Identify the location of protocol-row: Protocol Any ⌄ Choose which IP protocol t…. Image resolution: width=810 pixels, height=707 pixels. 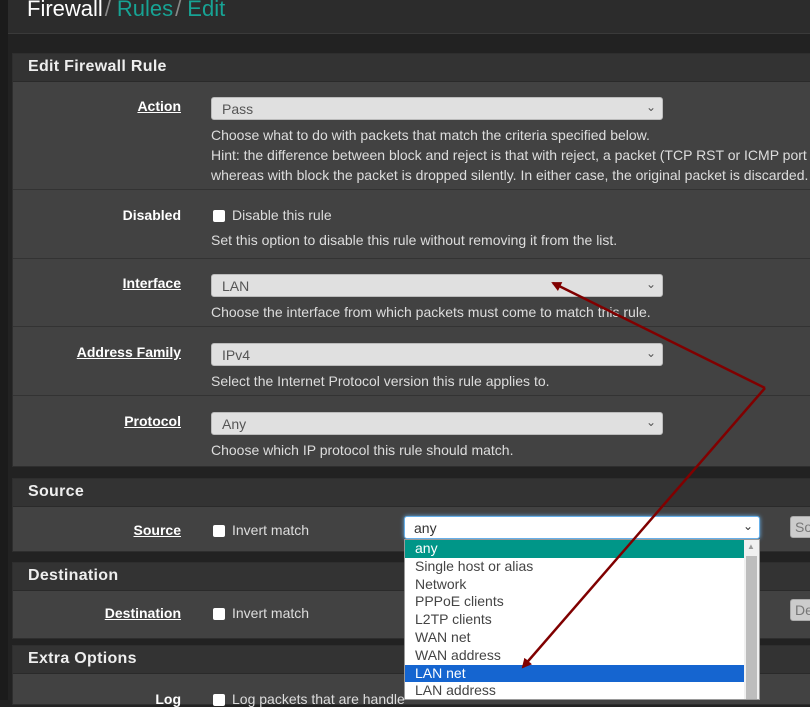
(411, 431).